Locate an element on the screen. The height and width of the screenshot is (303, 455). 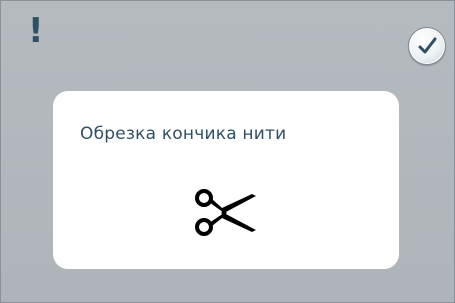
confirm-button is located at coordinates (427, 46).